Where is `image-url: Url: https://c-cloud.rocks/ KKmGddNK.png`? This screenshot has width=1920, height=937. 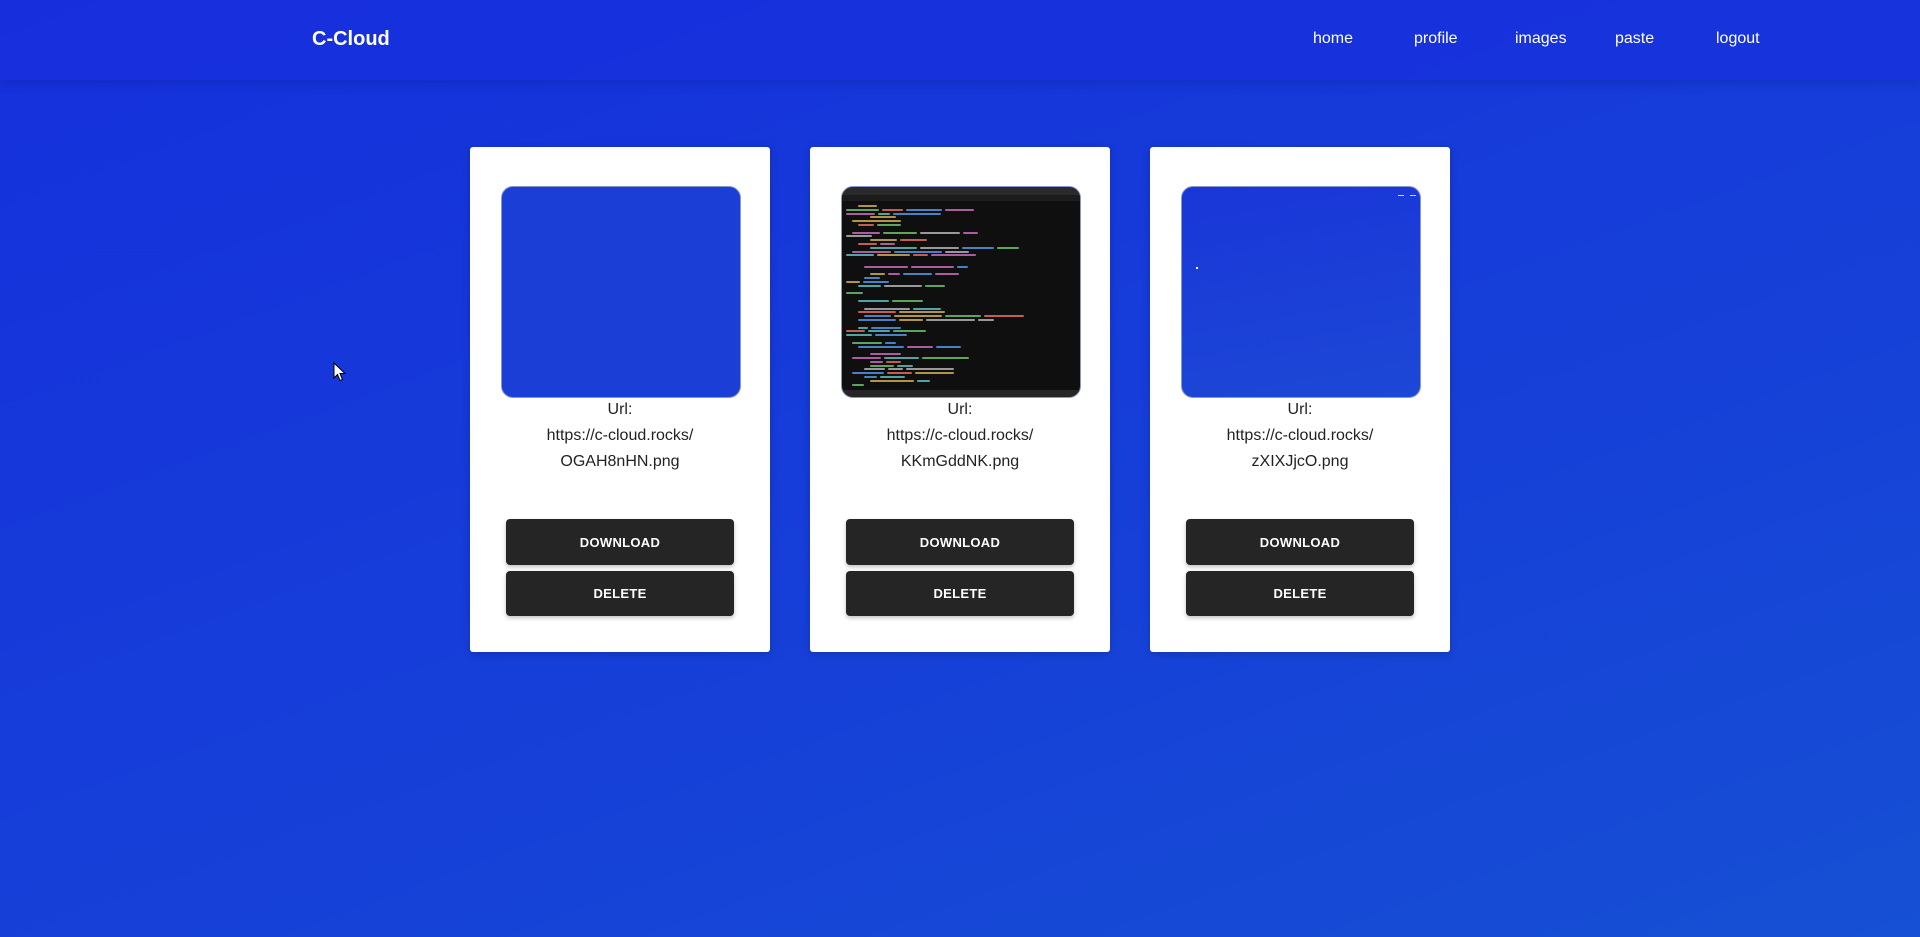 image-url: Url: https://c-cloud.rocks/ KKmGddNK.png is located at coordinates (960, 436).